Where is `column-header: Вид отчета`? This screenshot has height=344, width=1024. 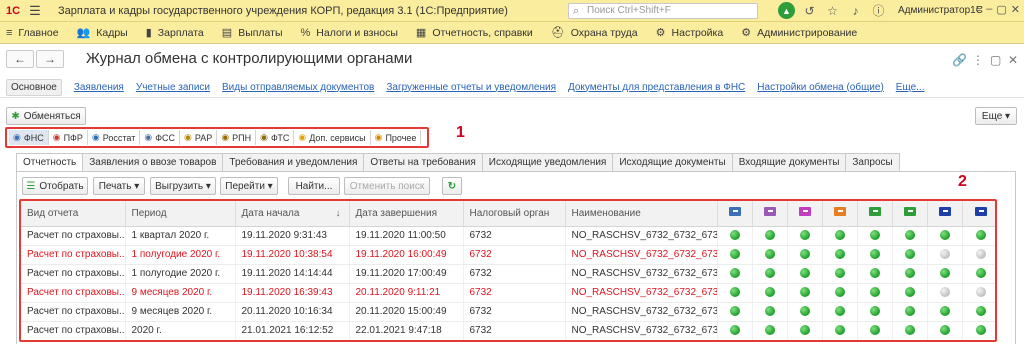
column-header: Вид отчета is located at coordinates (73, 214).